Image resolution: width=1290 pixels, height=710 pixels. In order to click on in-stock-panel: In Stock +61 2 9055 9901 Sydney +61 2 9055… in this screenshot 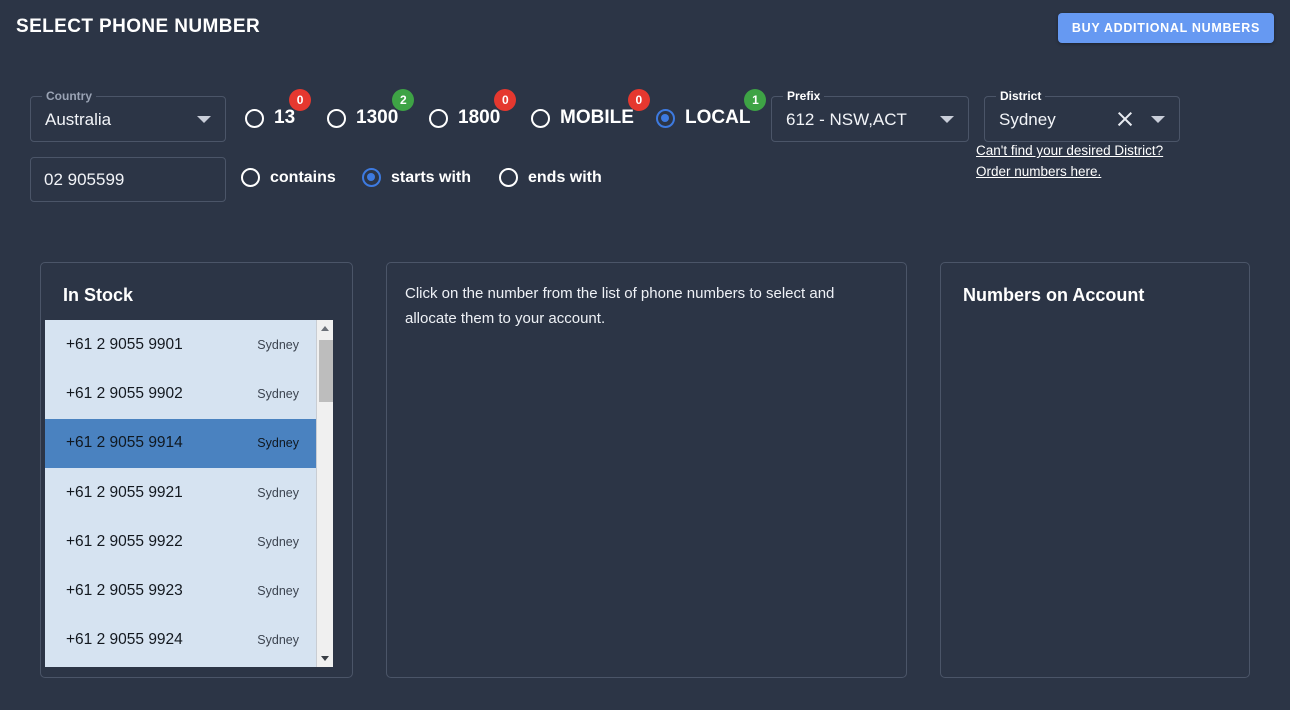, I will do `click(196, 470)`.